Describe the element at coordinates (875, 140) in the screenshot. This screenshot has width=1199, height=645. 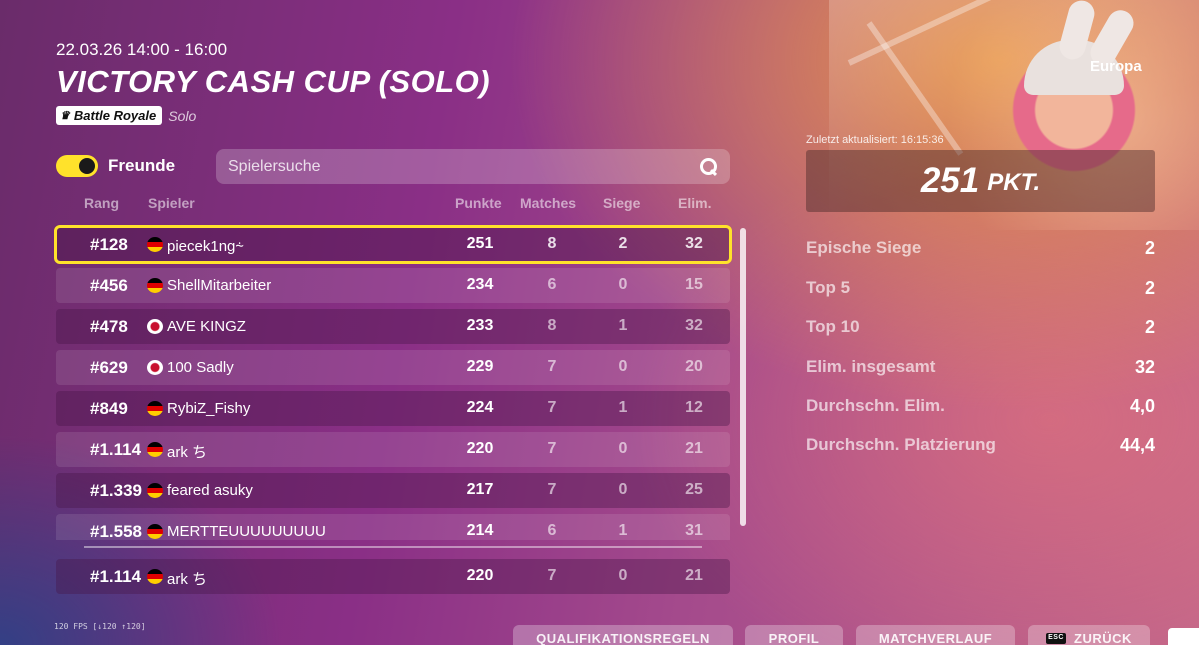
I see `last-updated: Zuletzt aktualisiert: 16:15:36` at that location.